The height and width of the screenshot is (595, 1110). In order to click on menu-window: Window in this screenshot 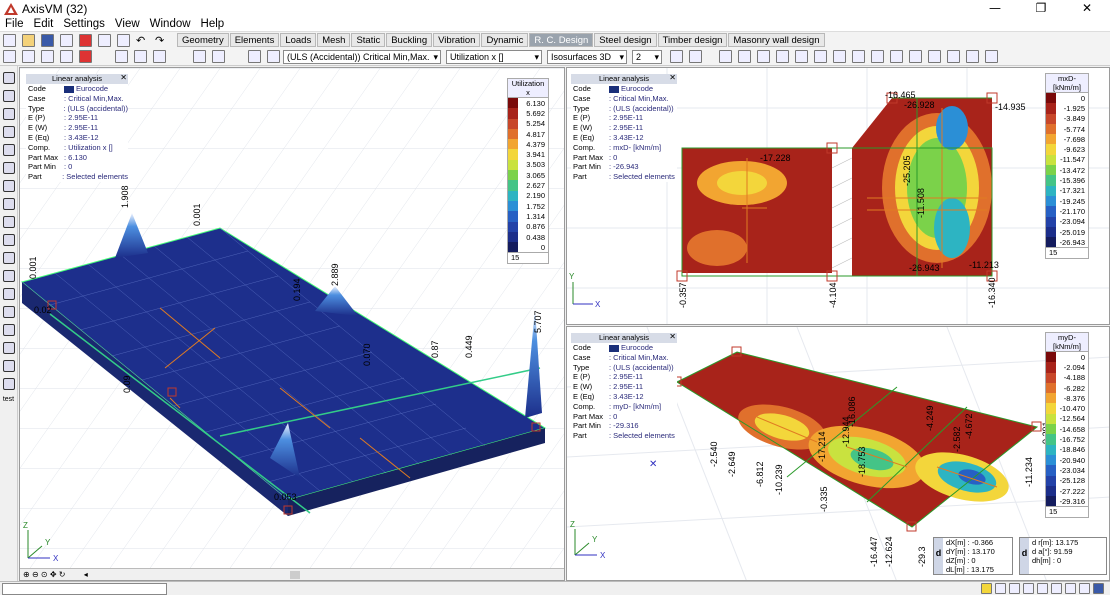, I will do `click(170, 24)`.